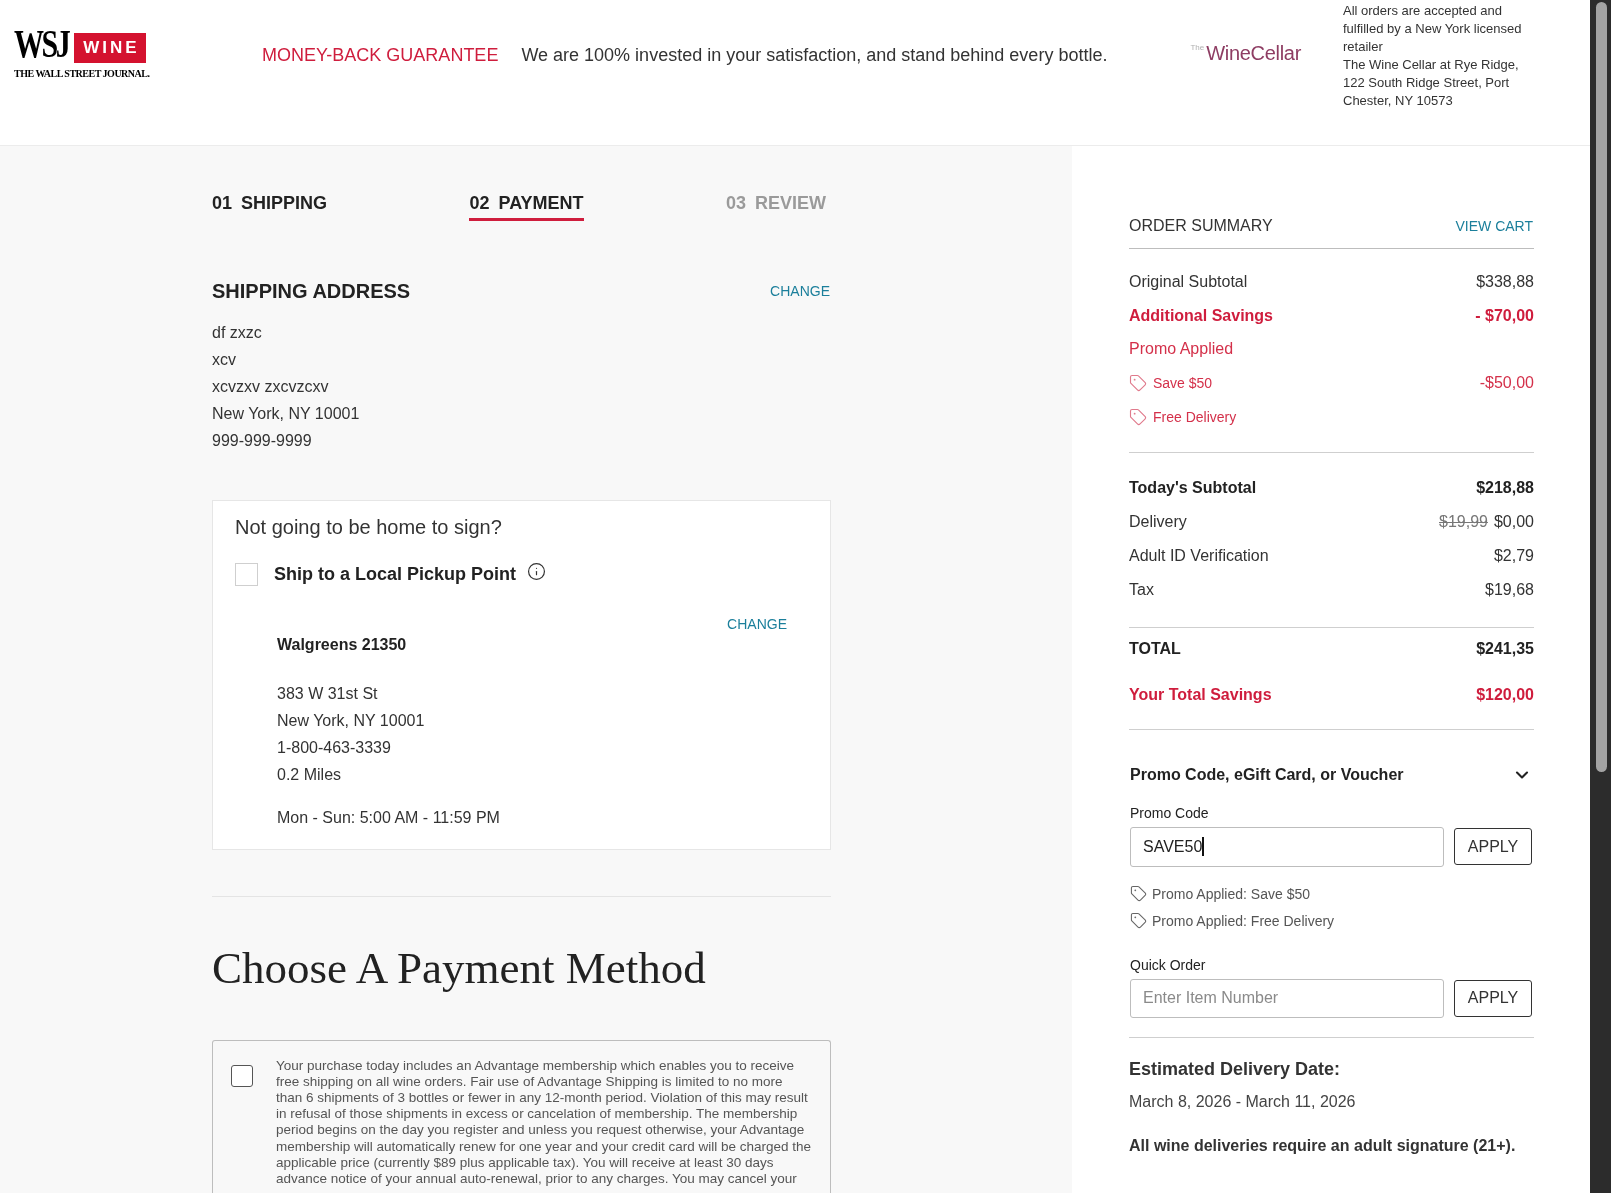 Image resolution: width=1611 pixels, height=1193 pixels. I want to click on logo-wine-label: WINE, so click(110, 48).